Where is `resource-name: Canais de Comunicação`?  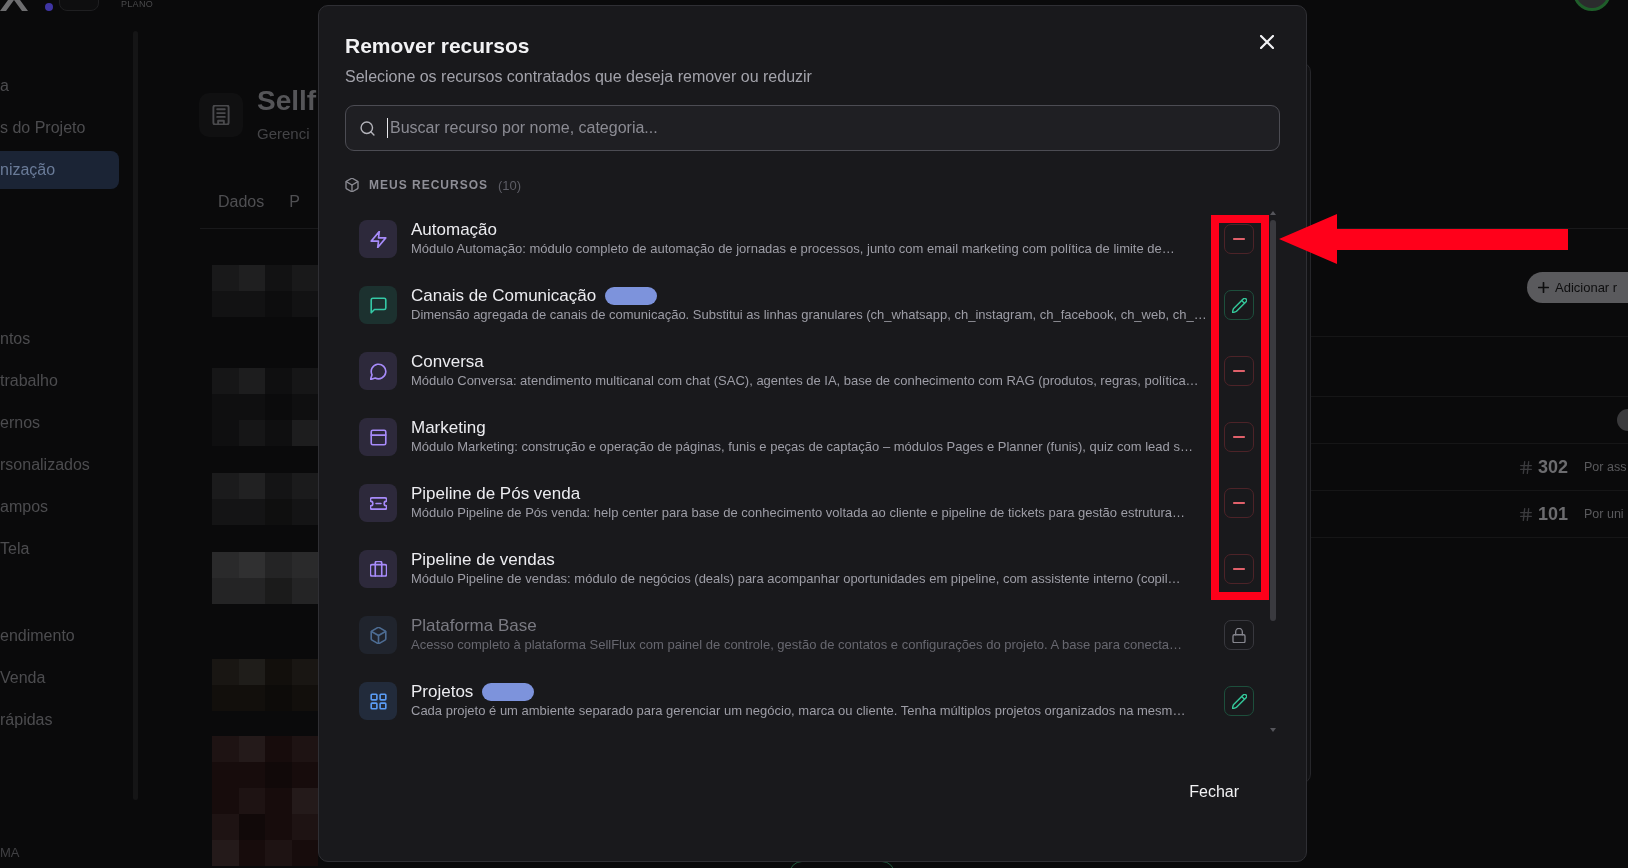
resource-name: Canais de Comunicação is located at coordinates (504, 296).